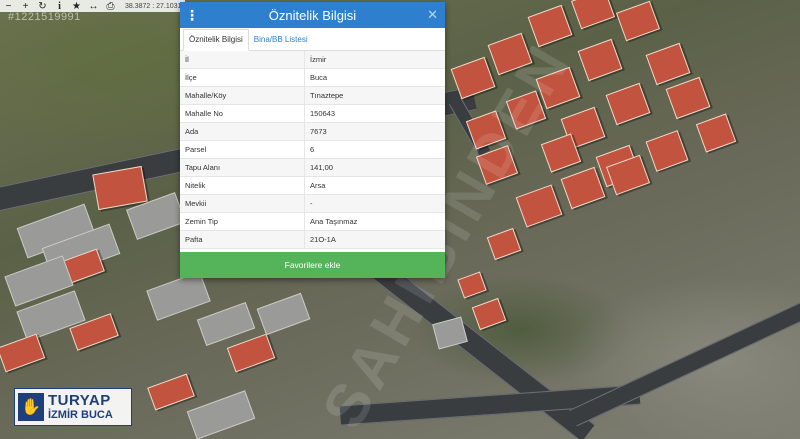  Describe the element at coordinates (110, 6) in the screenshot. I see `print-icon: ⎙` at that location.